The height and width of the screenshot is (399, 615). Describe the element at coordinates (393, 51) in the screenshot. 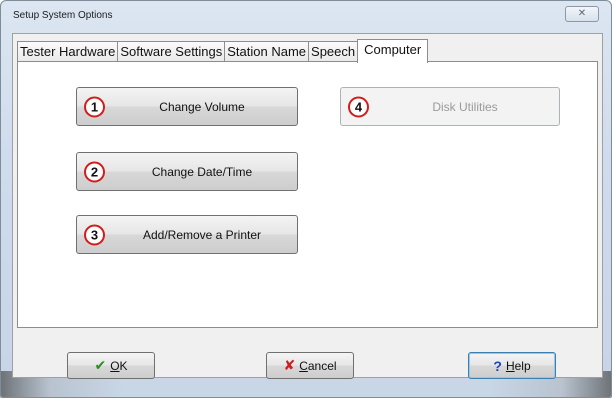

I see `tab-computer: Computer` at that location.